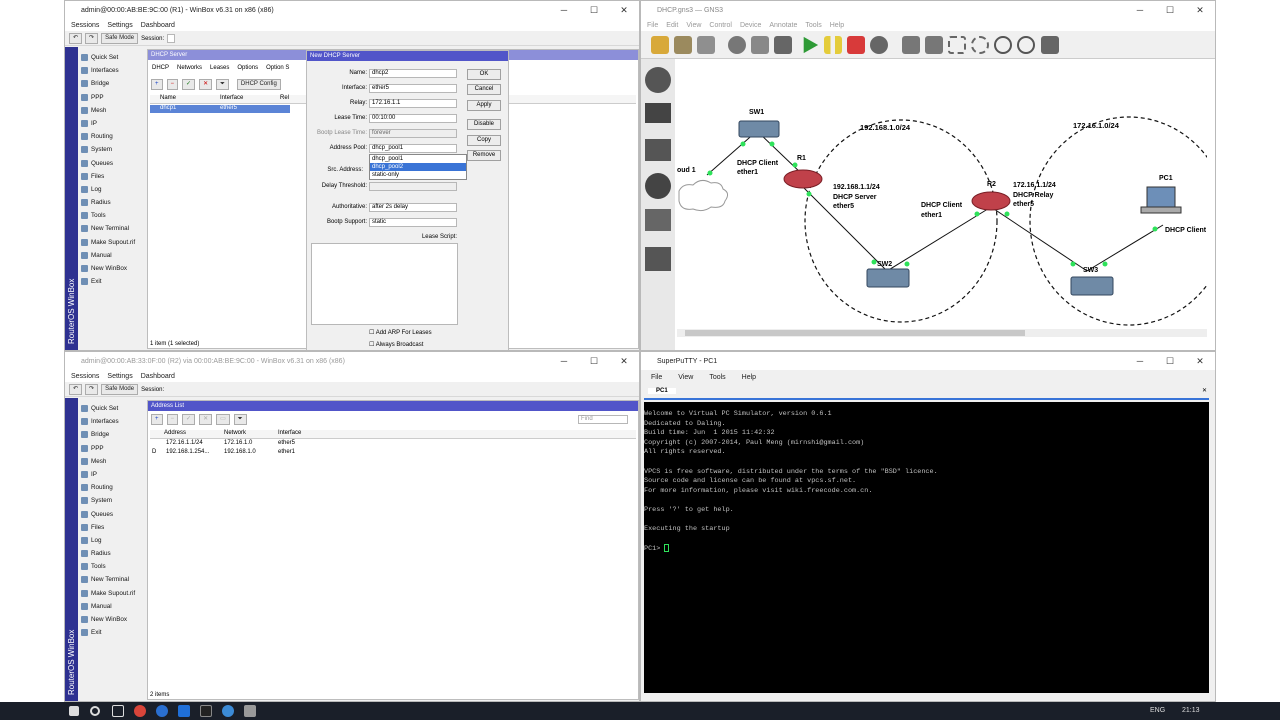 This screenshot has width=1280, height=720. Describe the element at coordinates (855, 333) in the screenshot. I see `scrollbar-thumb` at that location.